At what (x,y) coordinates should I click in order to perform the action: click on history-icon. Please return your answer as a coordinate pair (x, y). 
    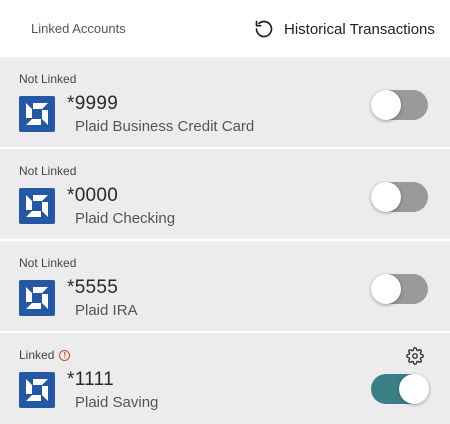
    Looking at the image, I should click on (264, 29).